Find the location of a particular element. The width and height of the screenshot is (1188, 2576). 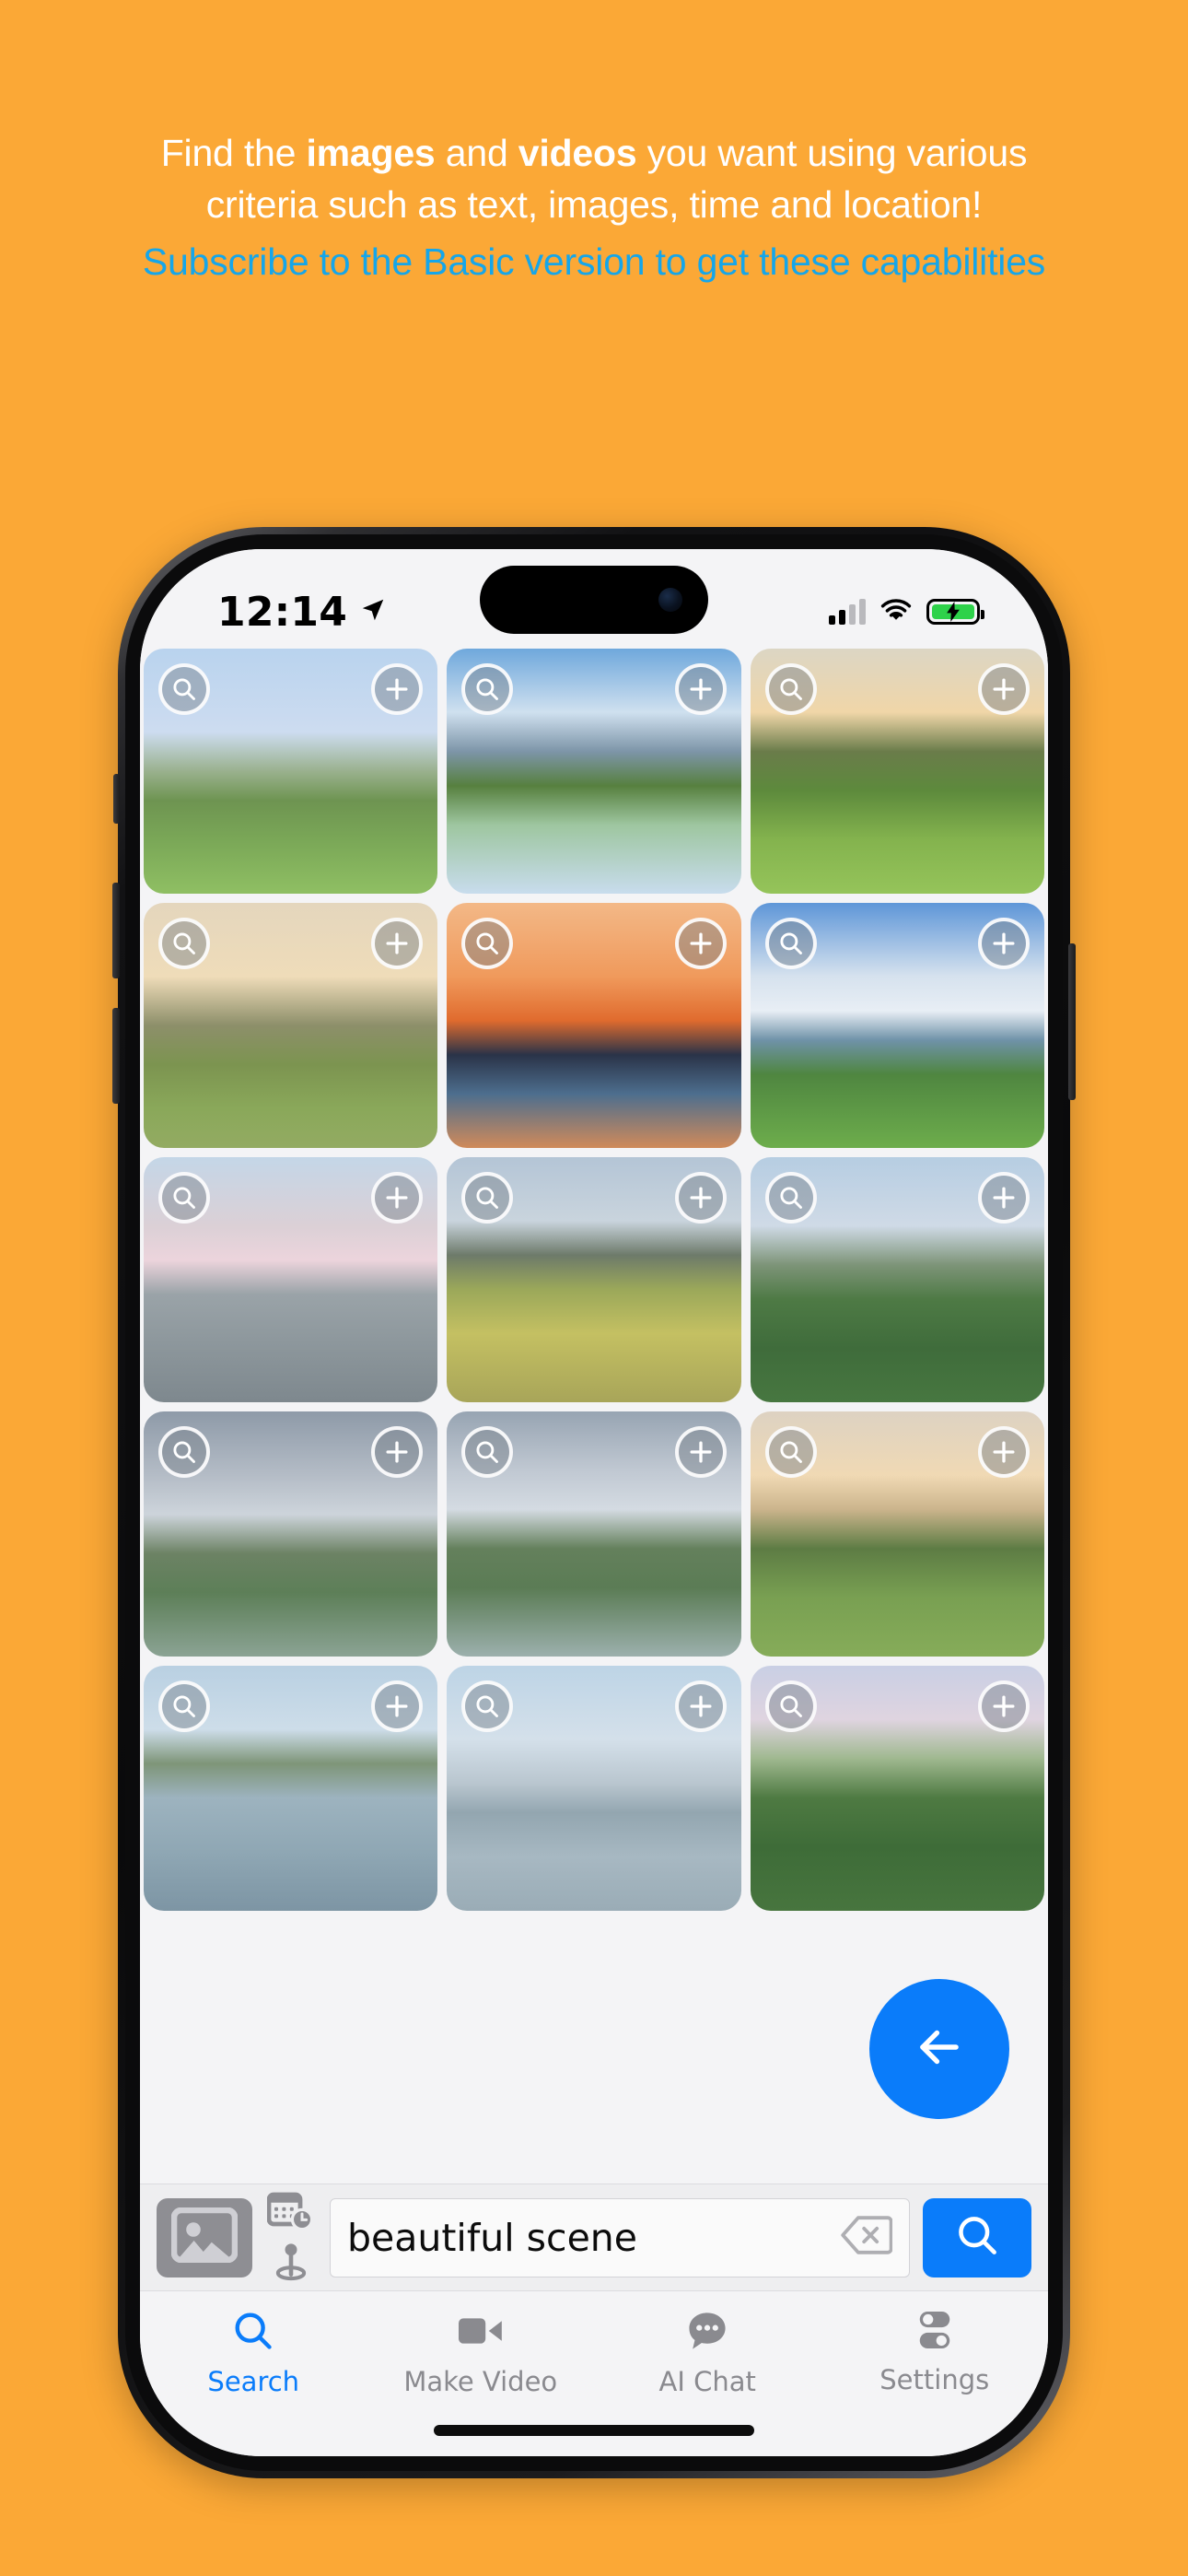

power-button is located at coordinates (1072, 1022).